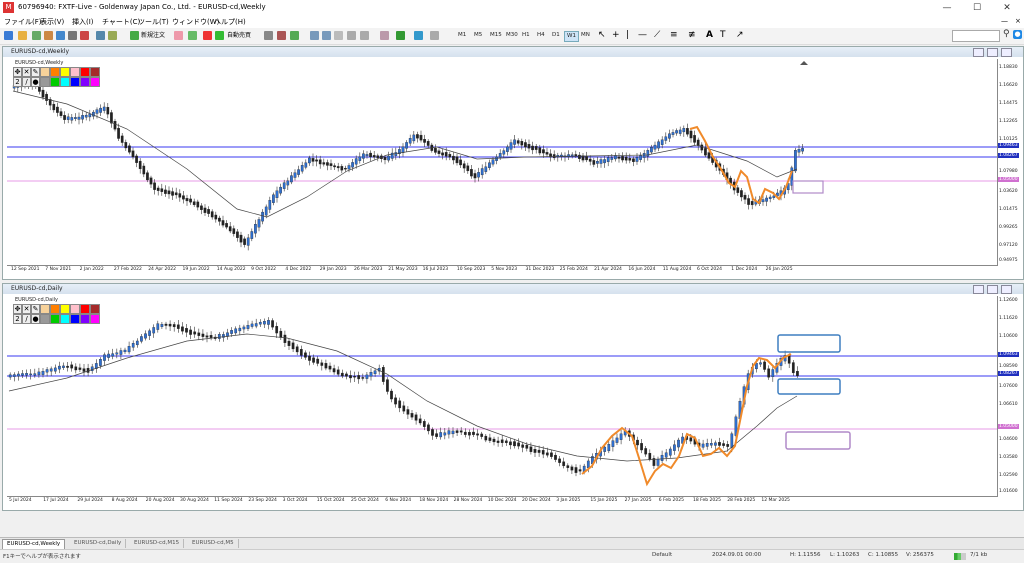  What do you see at coordinates (84, 35) in the screenshot?
I see `tester-icon` at bounding box center [84, 35].